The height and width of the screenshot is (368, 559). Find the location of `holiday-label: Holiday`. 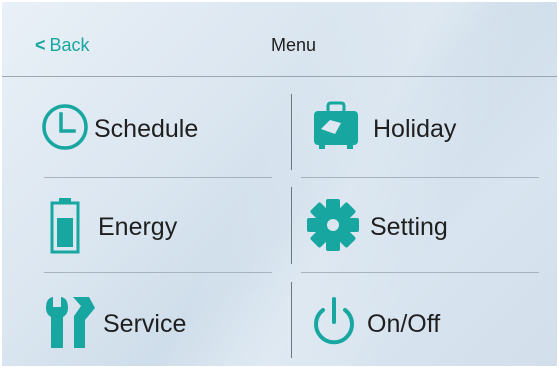

holiday-label: Holiday is located at coordinates (415, 128).